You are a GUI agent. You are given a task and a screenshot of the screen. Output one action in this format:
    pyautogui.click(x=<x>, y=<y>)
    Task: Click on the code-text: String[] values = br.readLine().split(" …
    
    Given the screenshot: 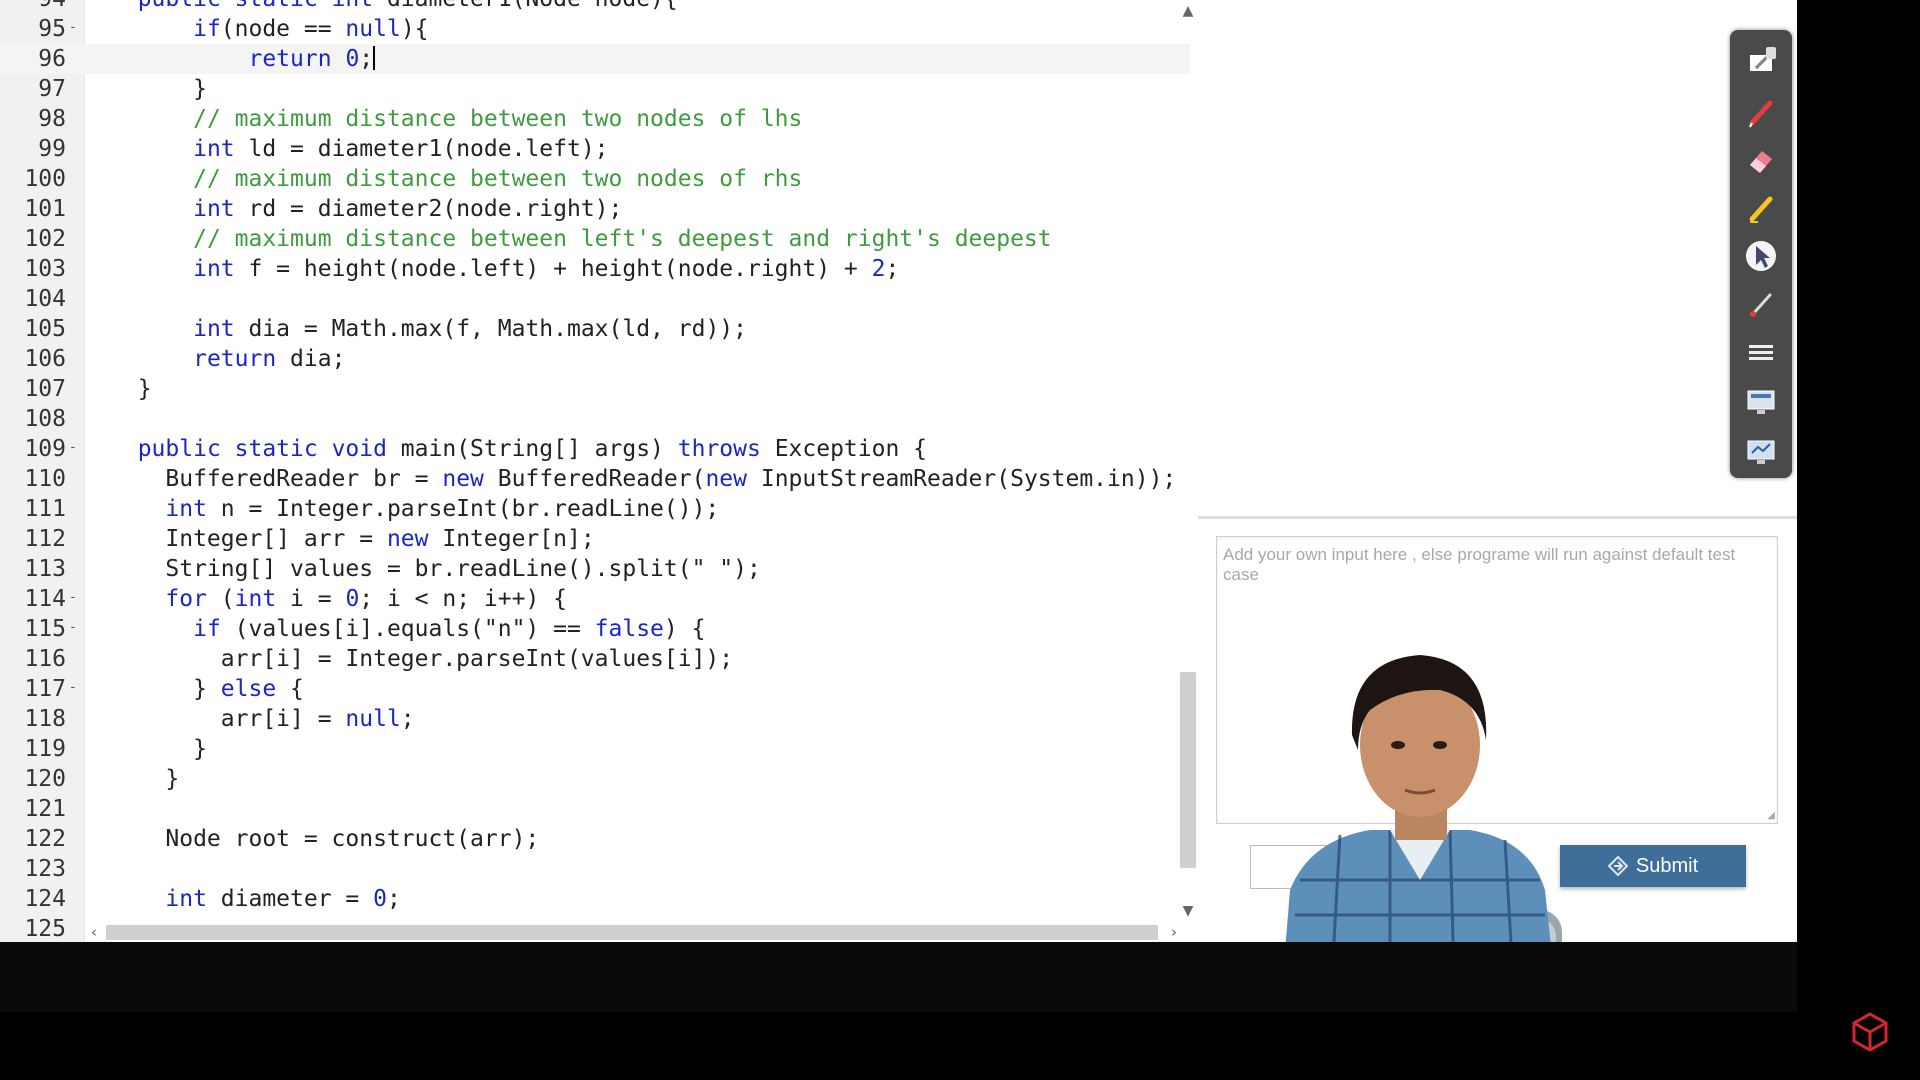 What is the action you would take?
    pyautogui.click(x=435, y=569)
    